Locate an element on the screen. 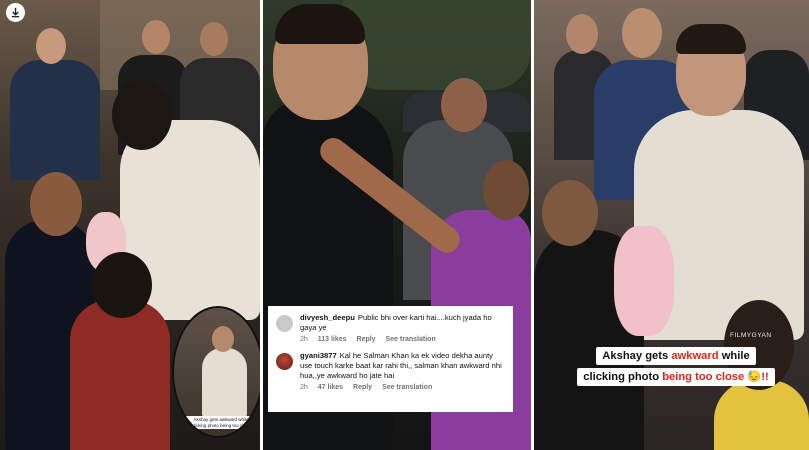  trees-background is located at coordinates (437, 45).